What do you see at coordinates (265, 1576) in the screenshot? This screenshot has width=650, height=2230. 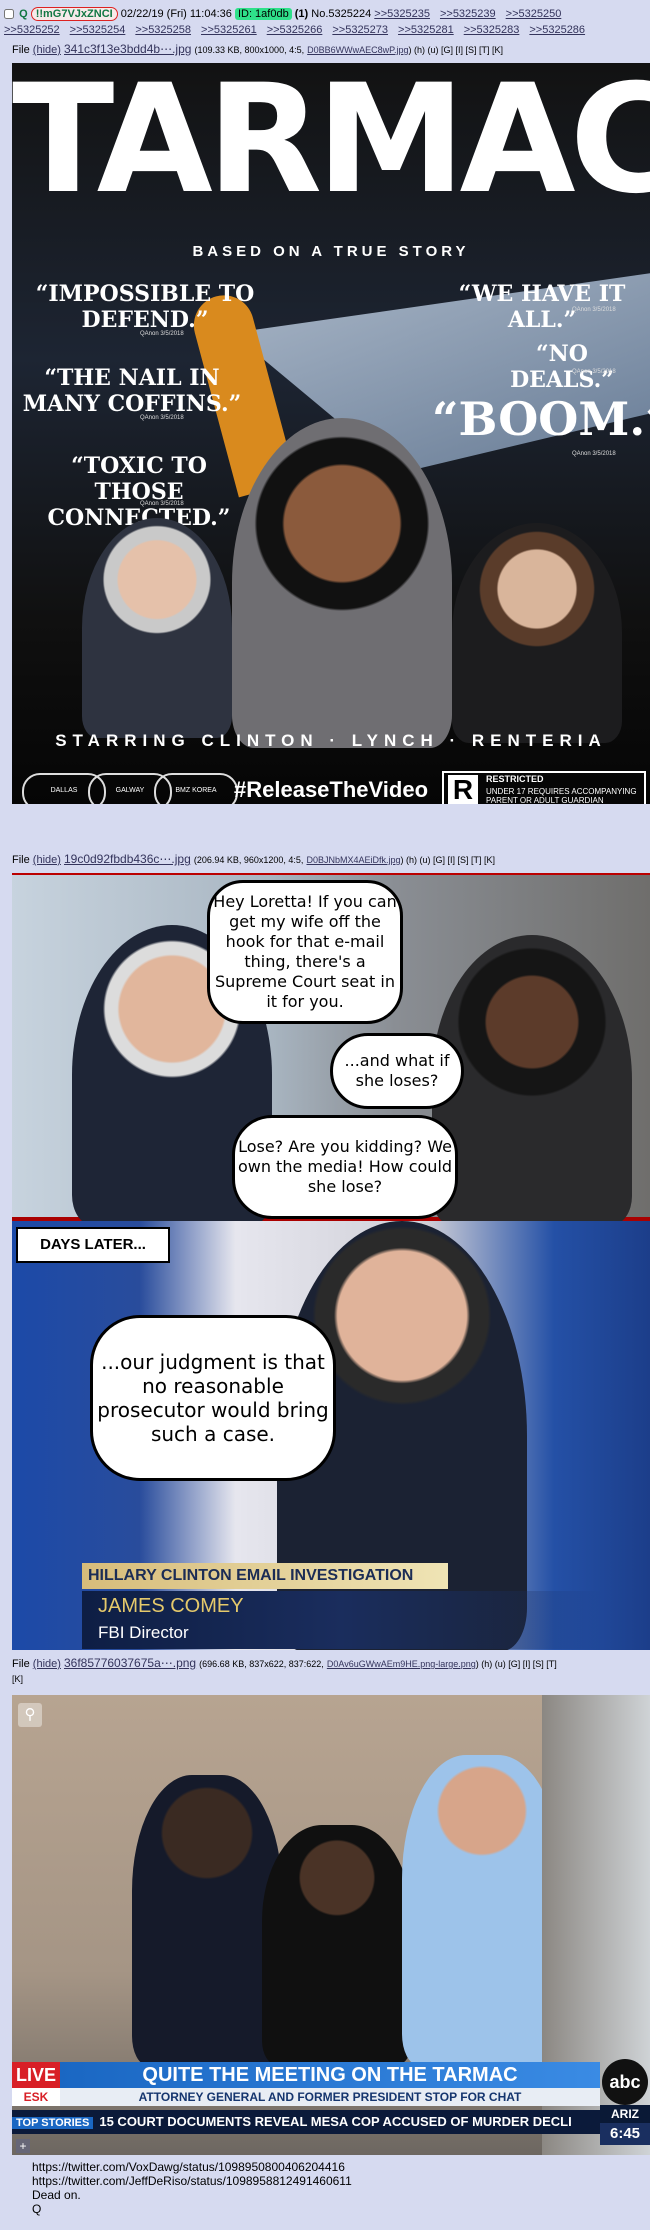 I see `lower-third-title: HILLARY CLINTON EMAIL INVESTIGATION` at bounding box center [265, 1576].